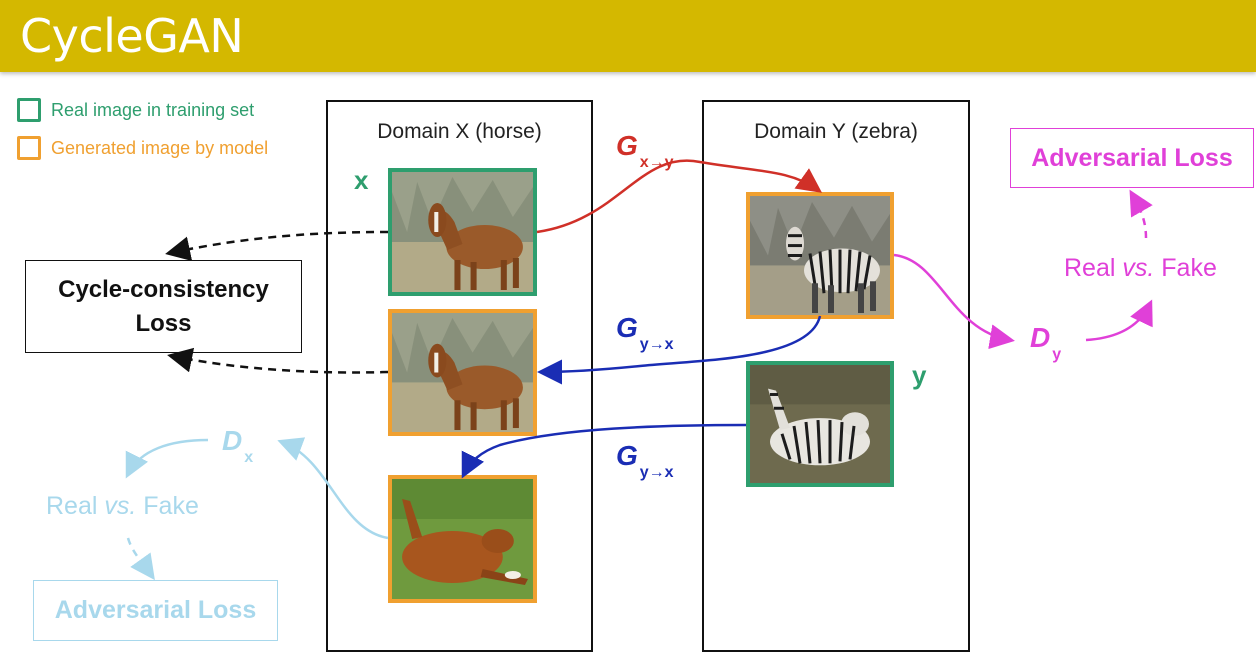  Describe the element at coordinates (954, 301) in the screenshot. I see `to-dy-arrow` at that location.